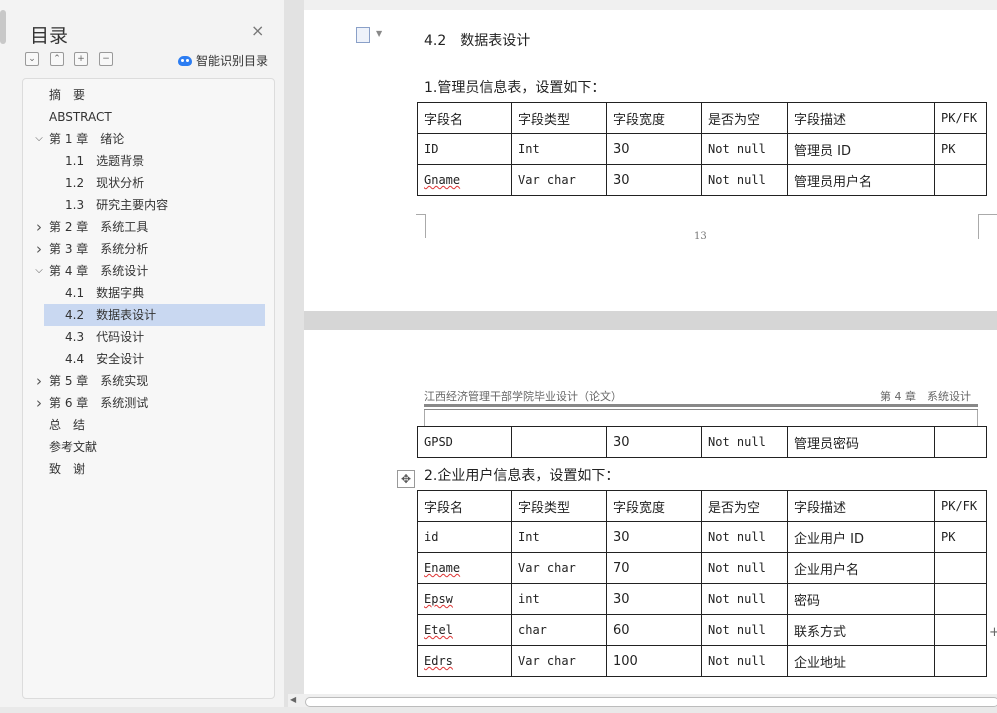 Image resolution: width=997 pixels, height=713 pixels. I want to click on table-move-handle-icon: ✥, so click(406, 479).